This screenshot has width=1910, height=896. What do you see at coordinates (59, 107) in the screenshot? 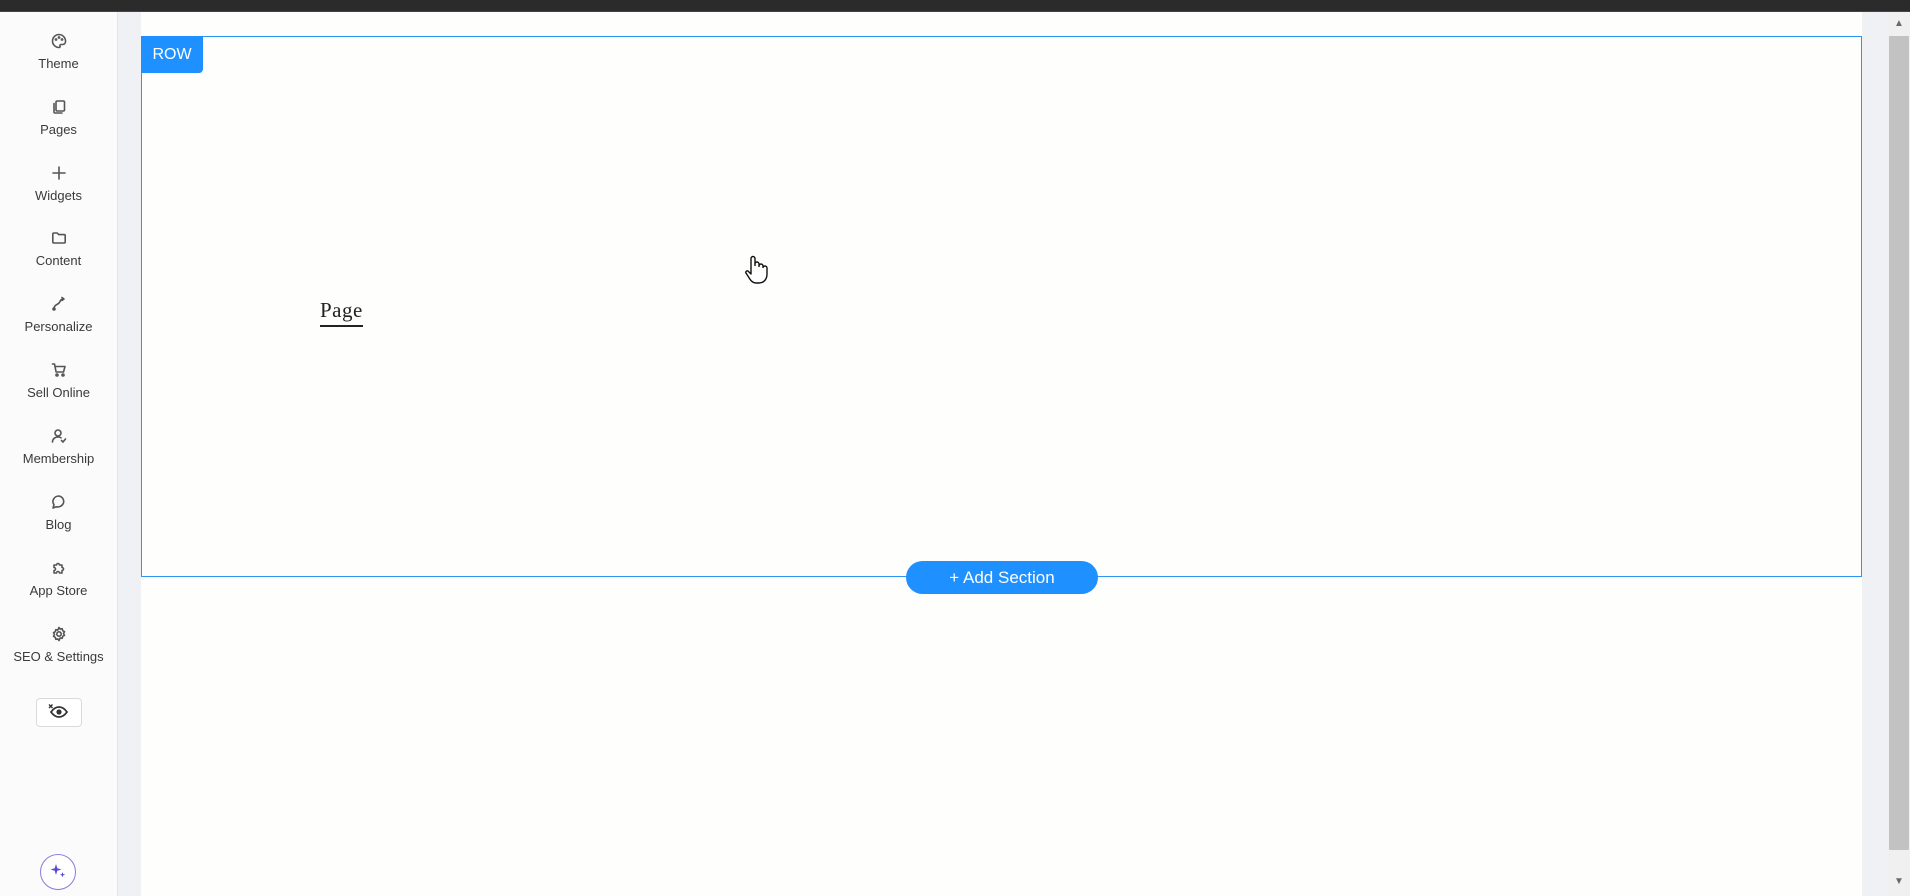
I see `pages-icon` at bounding box center [59, 107].